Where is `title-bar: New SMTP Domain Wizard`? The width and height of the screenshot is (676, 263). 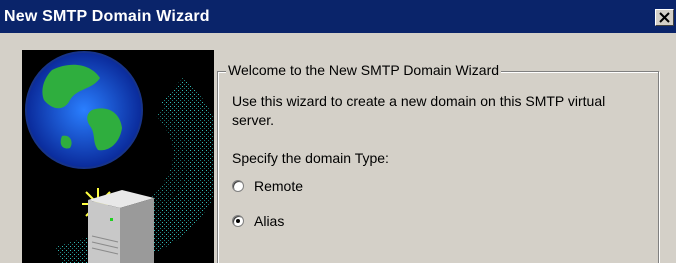 title-bar: New SMTP Domain Wizard is located at coordinates (338, 16).